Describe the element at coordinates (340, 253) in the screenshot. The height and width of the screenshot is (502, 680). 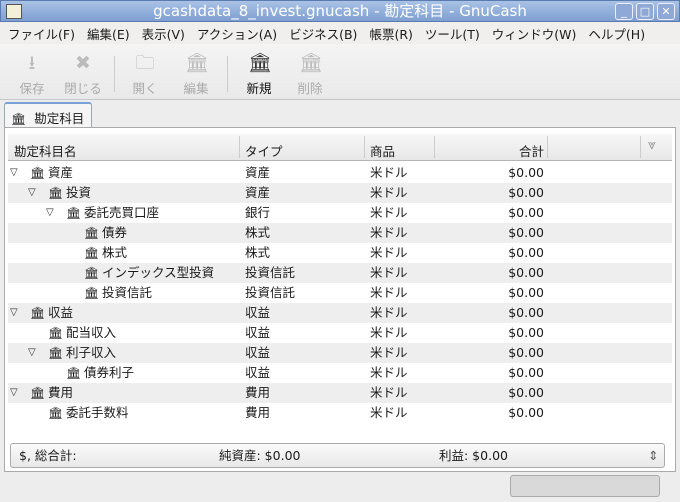
I see `account-row: 🏛 株式 株式 米ドル $0.00` at that location.